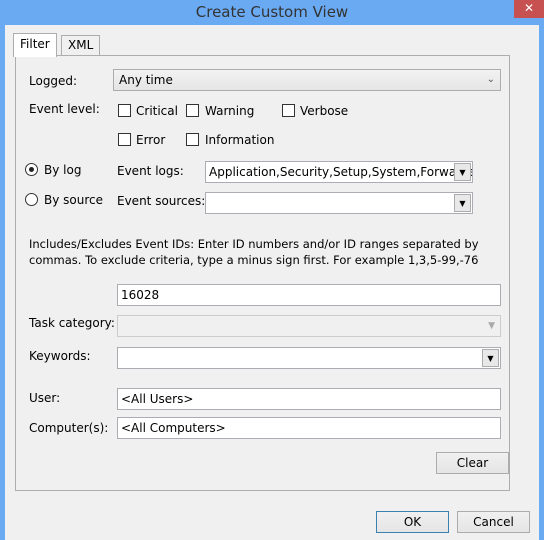 The height and width of the screenshot is (540, 544). What do you see at coordinates (192, 110) in the screenshot?
I see `warning-checkbox` at bounding box center [192, 110].